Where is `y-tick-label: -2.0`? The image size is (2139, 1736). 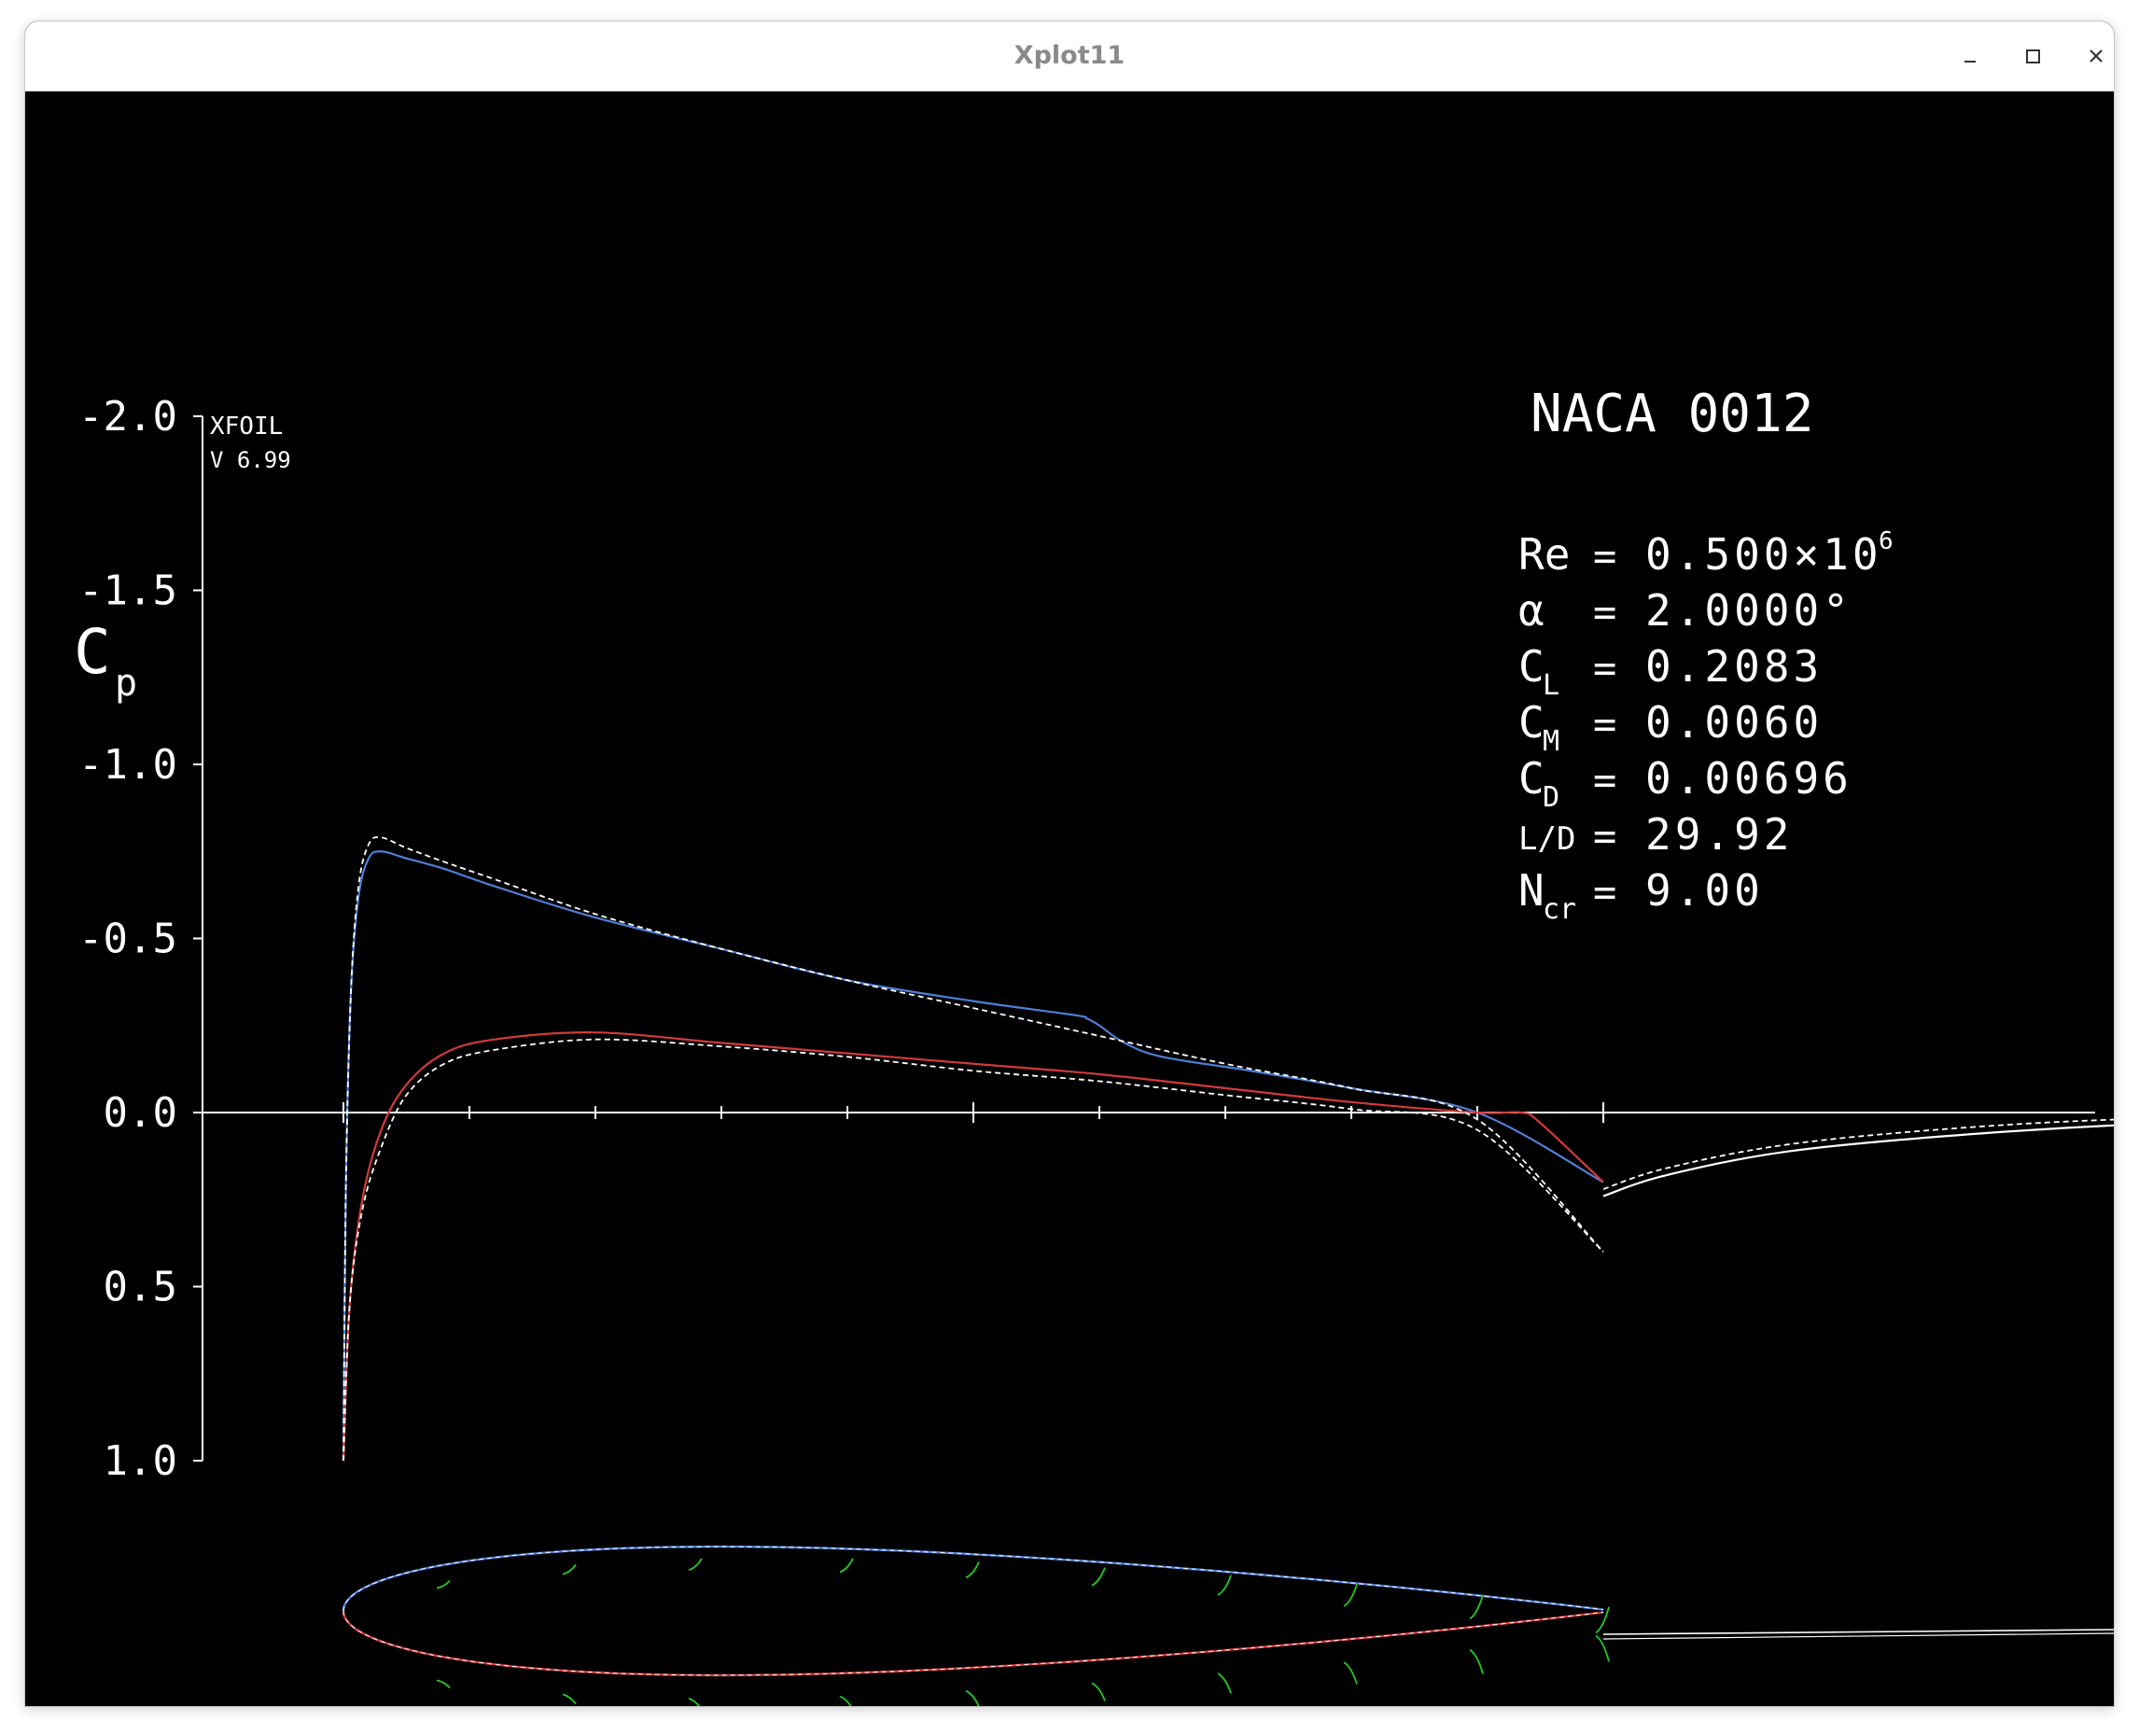
y-tick-label: -2.0 is located at coordinates (128, 417).